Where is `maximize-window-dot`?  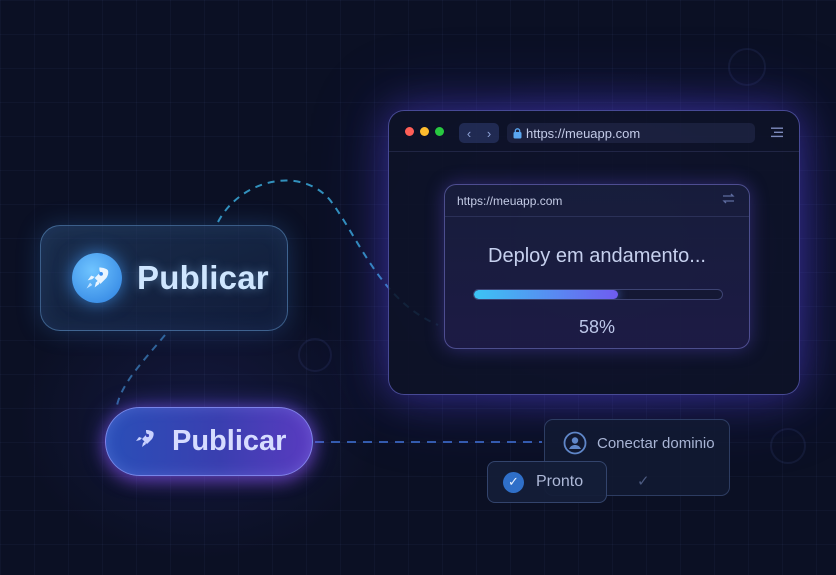 maximize-window-dot is located at coordinates (439, 131).